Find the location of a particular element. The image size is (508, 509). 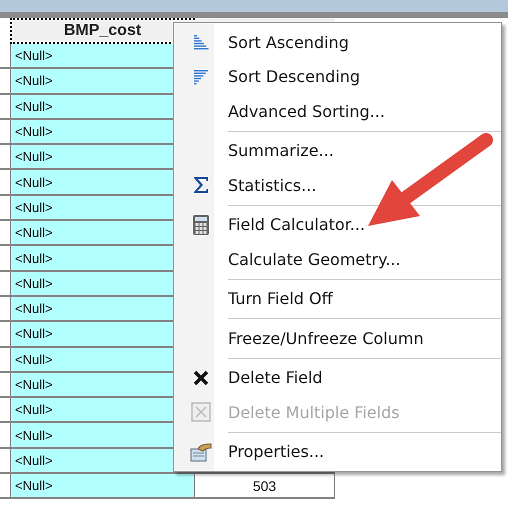

delete-icon is located at coordinates (201, 378).